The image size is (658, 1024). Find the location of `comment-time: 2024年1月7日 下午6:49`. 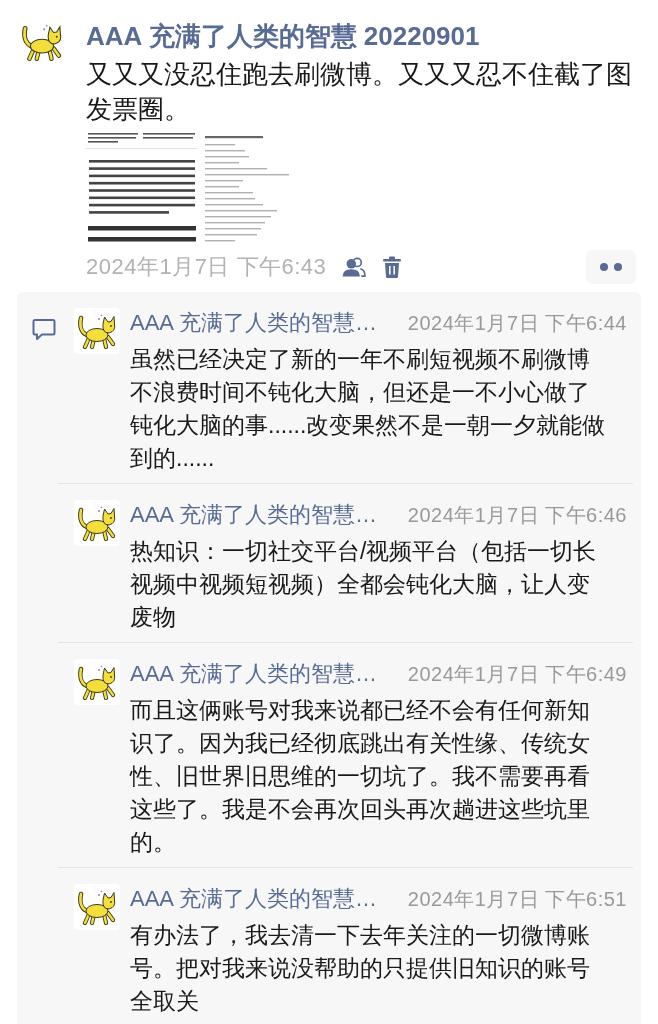

comment-time: 2024年1月7日 下午6:49 is located at coordinates (517, 674).